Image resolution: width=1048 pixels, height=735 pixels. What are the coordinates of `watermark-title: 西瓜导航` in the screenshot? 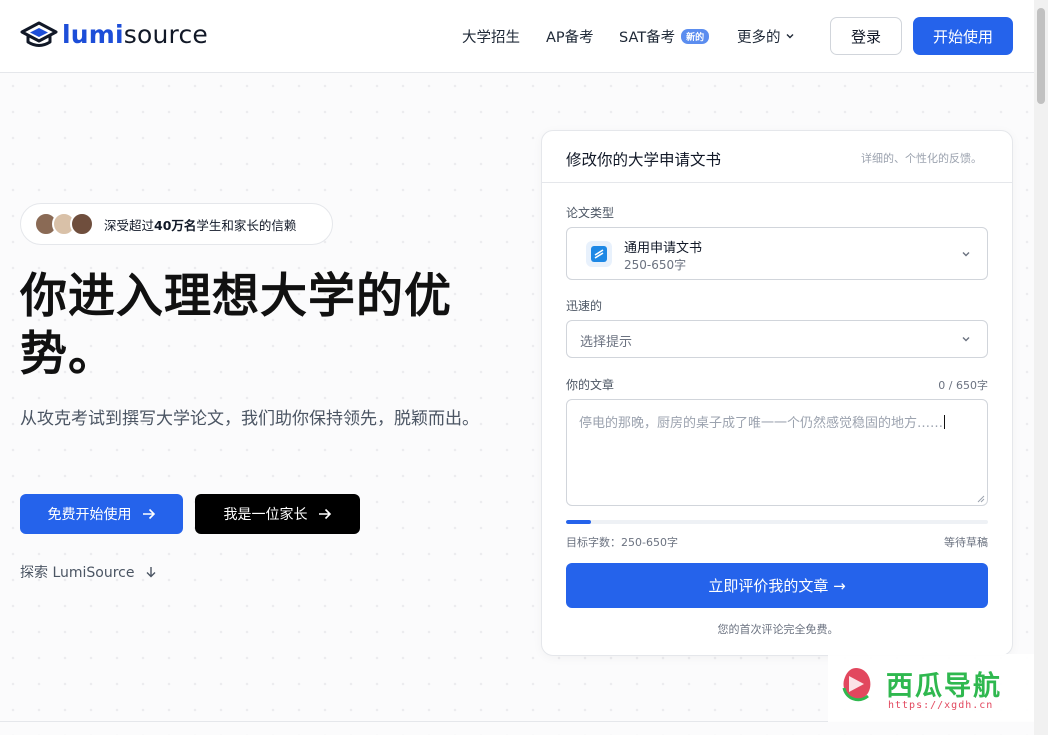 It's located at (944, 686).